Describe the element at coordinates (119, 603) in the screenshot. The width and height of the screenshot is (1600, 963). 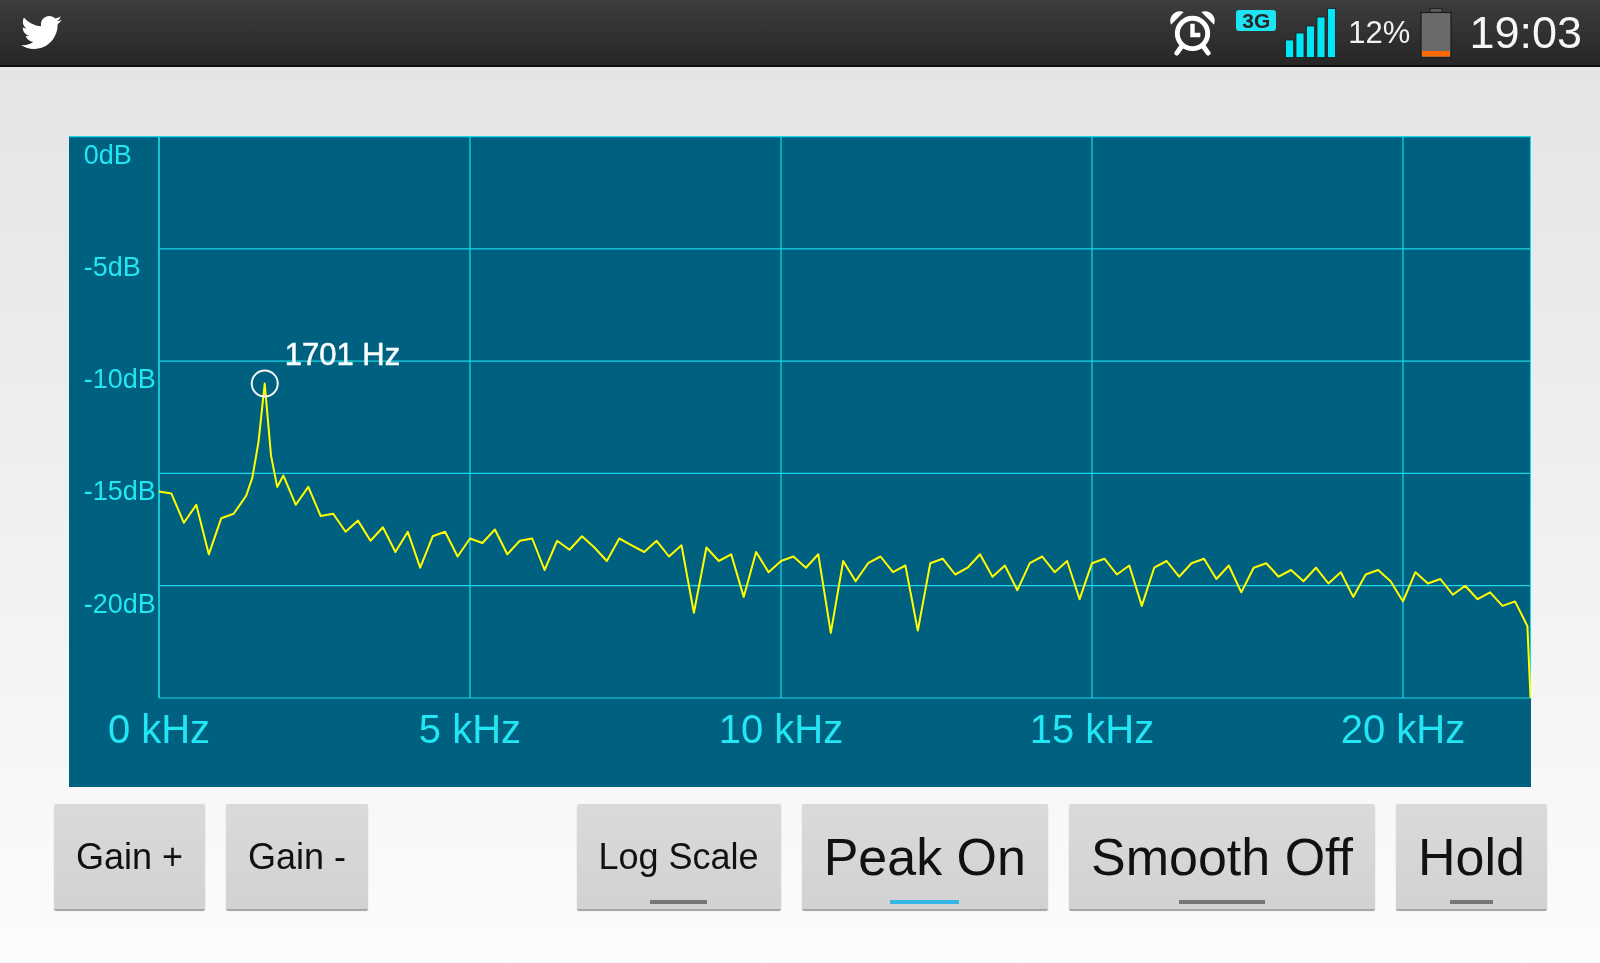
I see `axis-label: -20dB` at that location.